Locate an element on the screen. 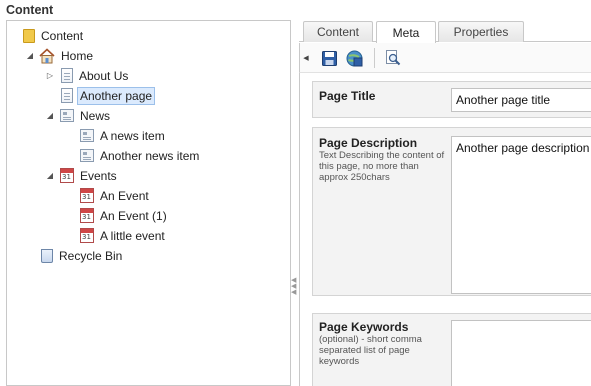  splitter-grip-icon: ◀ ◀ ◀ is located at coordinates (293, 286).